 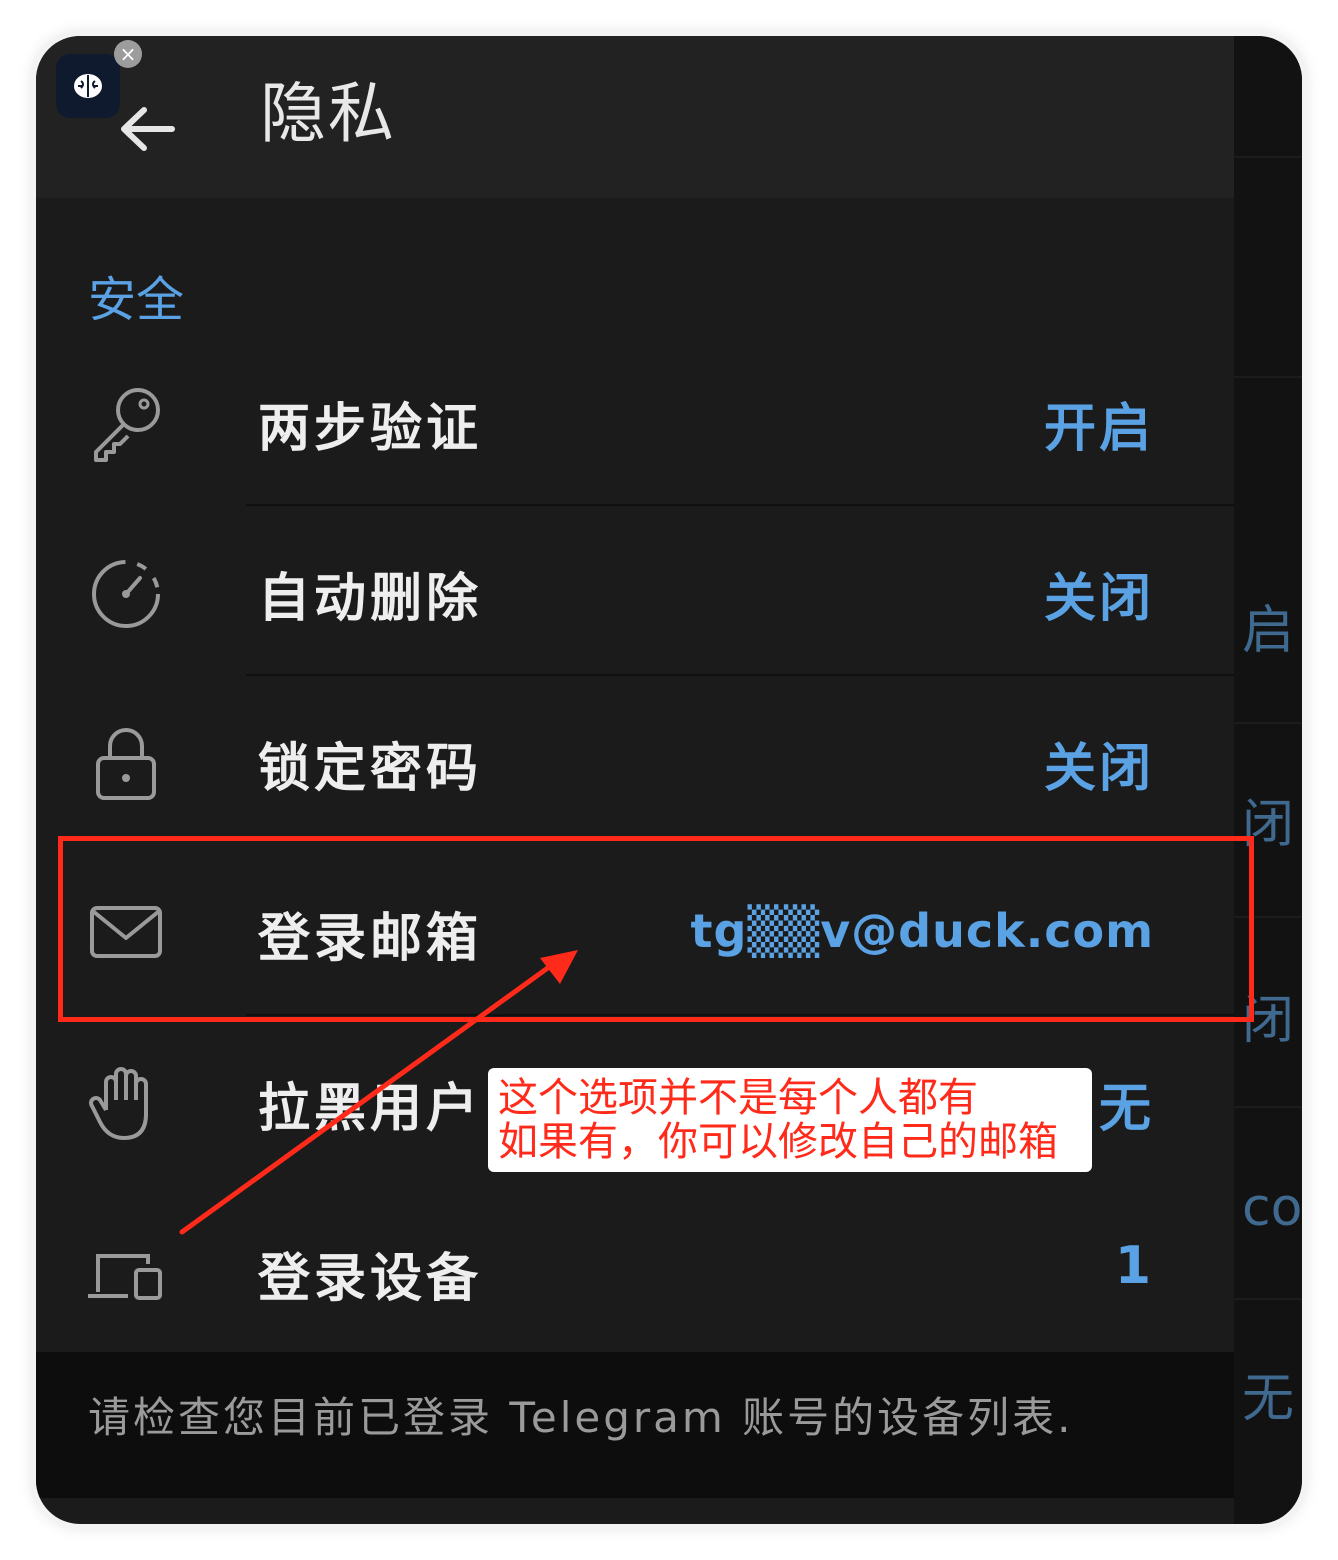 I want to click on footer-note: 请检查您目前已登录 Telegram 账号的设备列表., so click(x=635, y=1425).